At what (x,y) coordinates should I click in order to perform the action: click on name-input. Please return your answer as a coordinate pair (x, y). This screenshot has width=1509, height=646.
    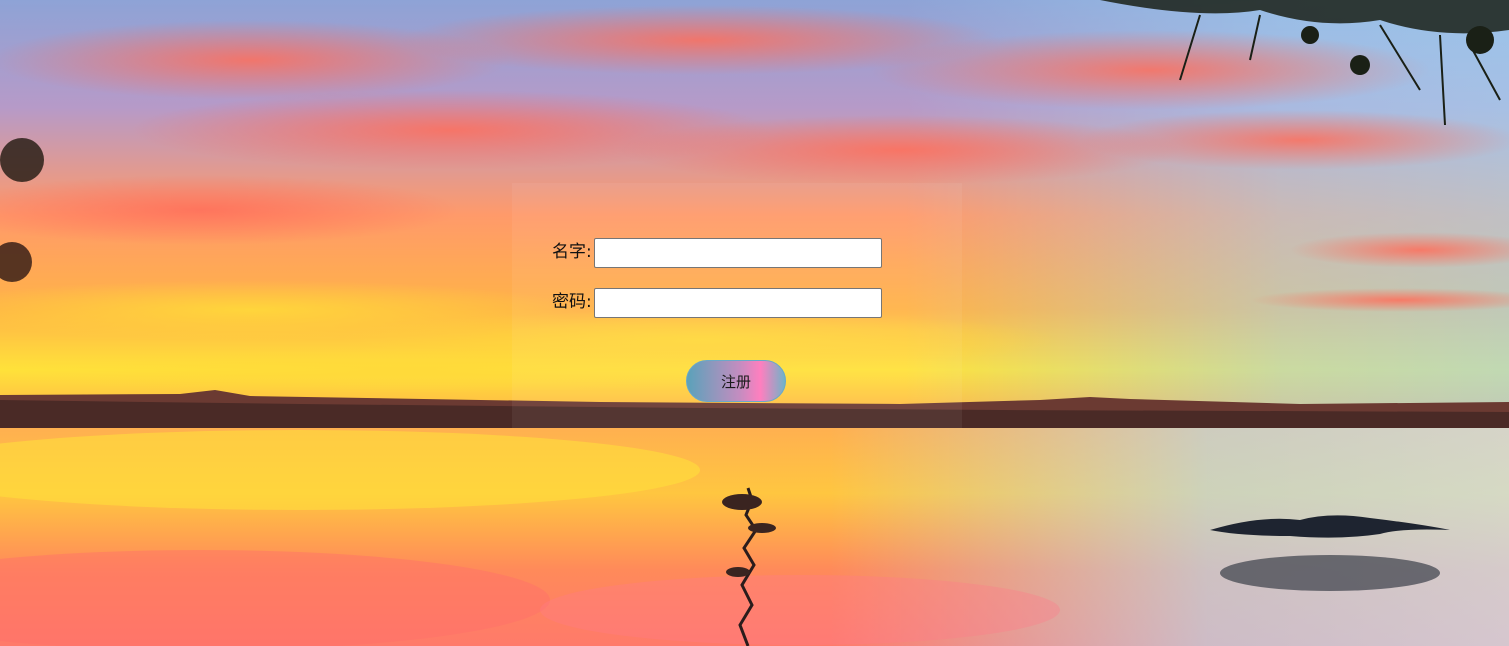
    Looking at the image, I should click on (737, 252).